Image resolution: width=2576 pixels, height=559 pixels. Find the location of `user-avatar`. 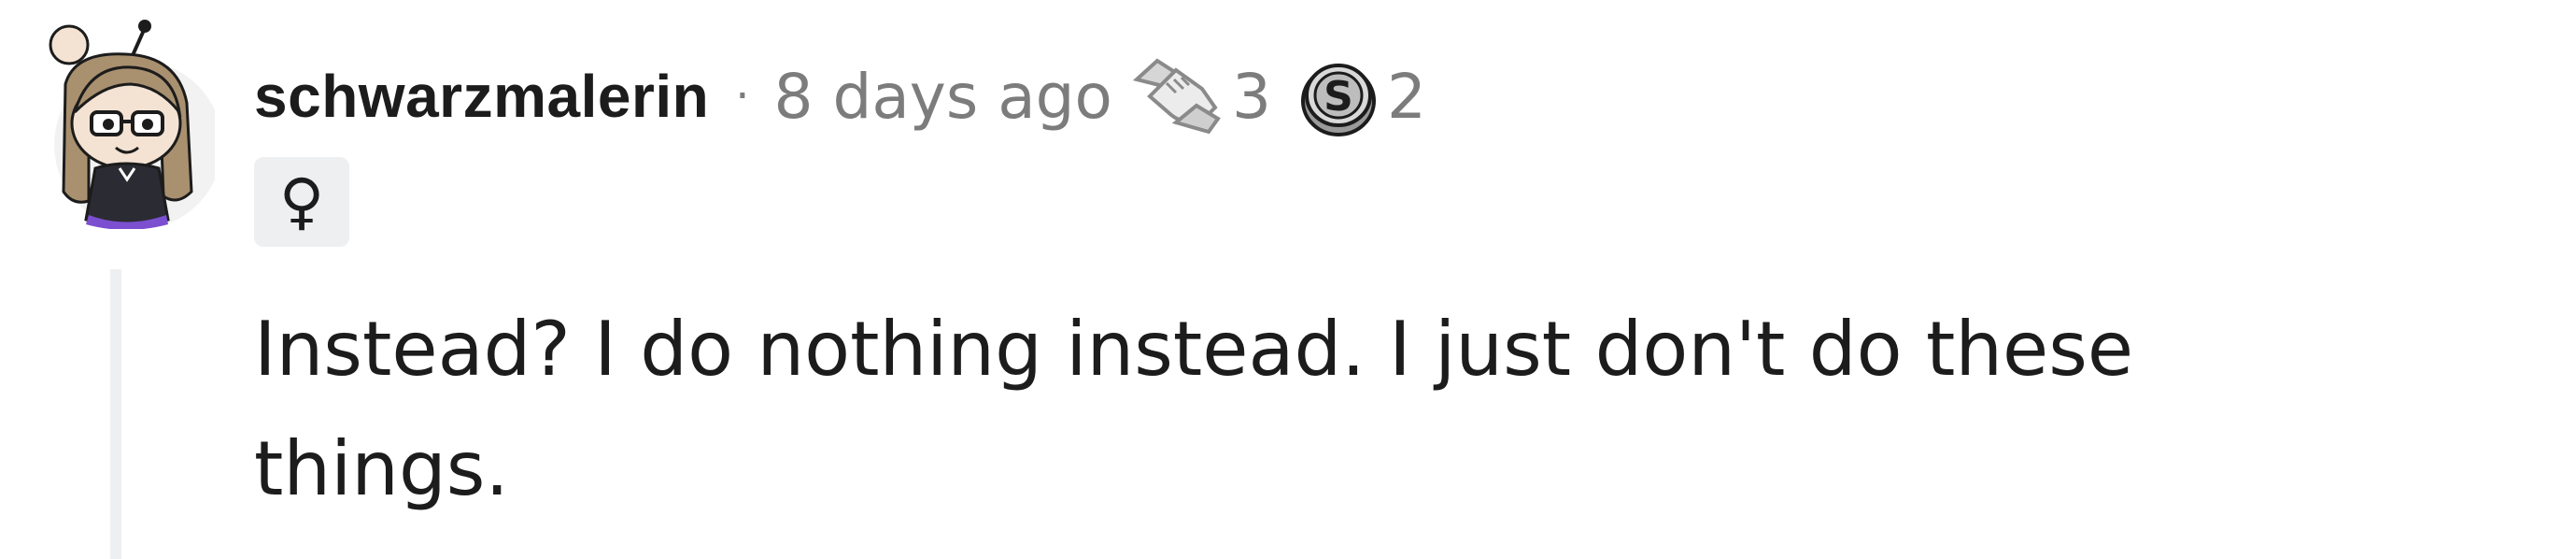

user-avatar is located at coordinates (126, 124).